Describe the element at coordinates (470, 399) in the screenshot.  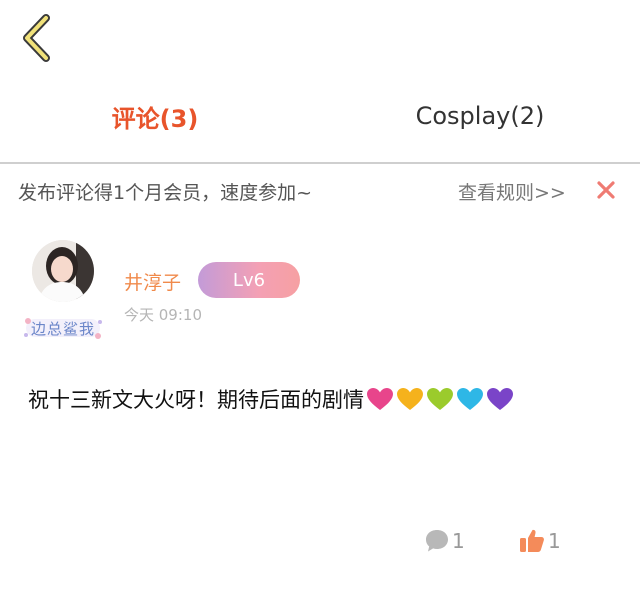
I see `blue-heart-icon` at that location.